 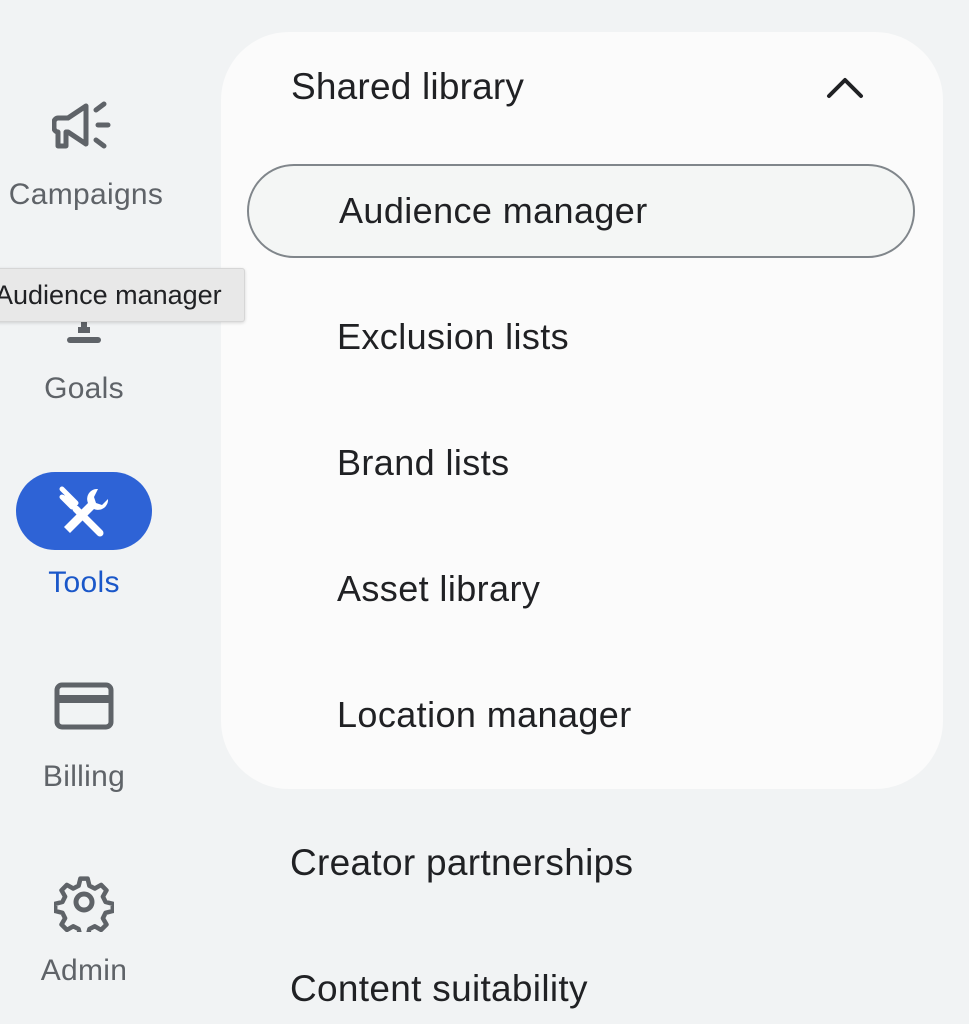 What do you see at coordinates (84, 937) in the screenshot?
I see `rail-item-admin: Admin` at bounding box center [84, 937].